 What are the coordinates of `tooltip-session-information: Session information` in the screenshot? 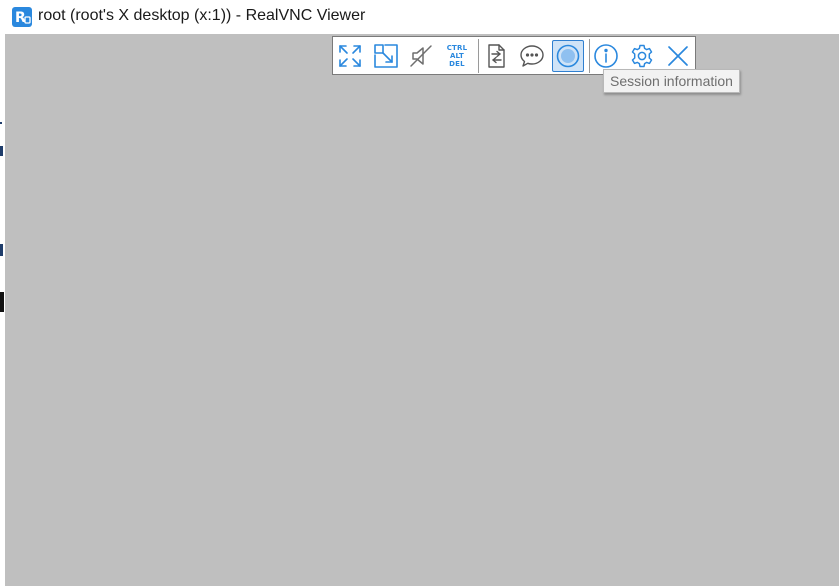 It's located at (671, 81).